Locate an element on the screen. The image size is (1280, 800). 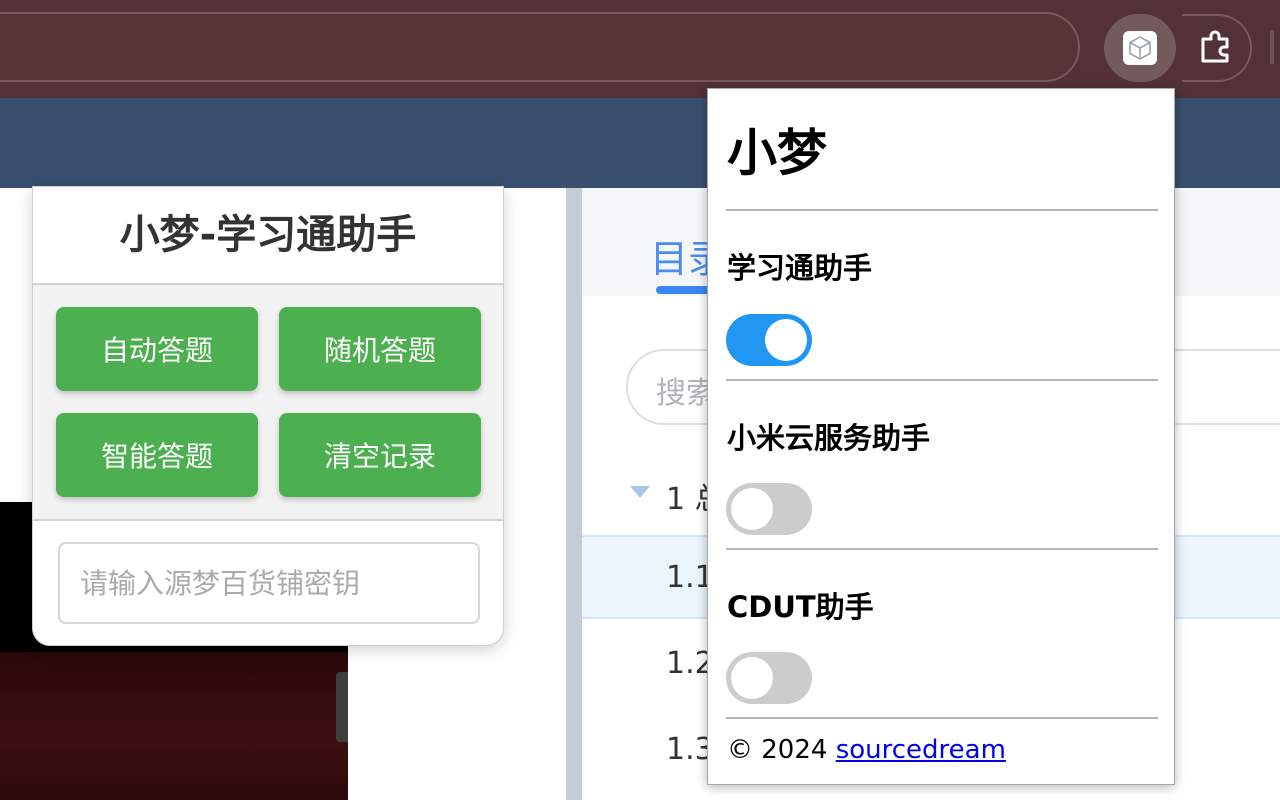
puzzle-icon is located at coordinates (1216, 48).